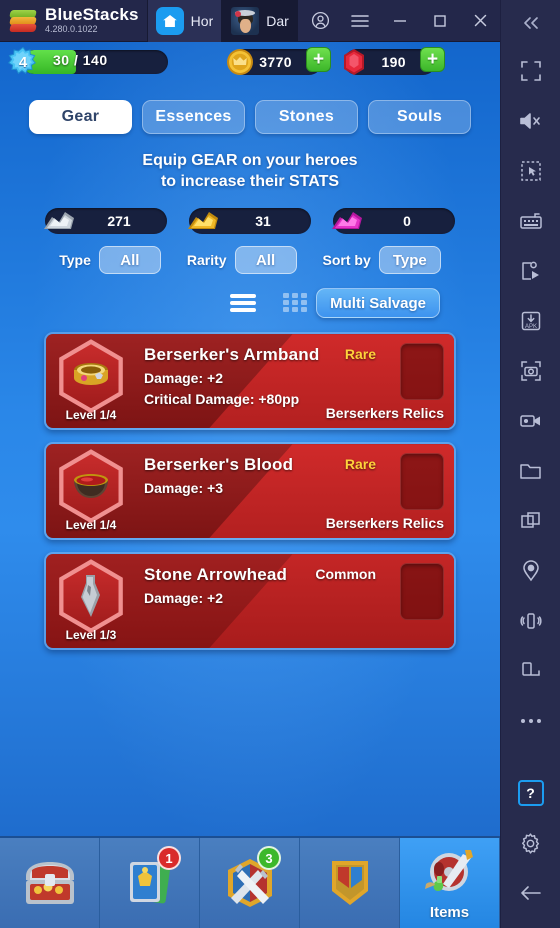 Image resolution: width=560 pixels, height=928 pixels. I want to click on gem-counter: 190 +, so click(394, 61).